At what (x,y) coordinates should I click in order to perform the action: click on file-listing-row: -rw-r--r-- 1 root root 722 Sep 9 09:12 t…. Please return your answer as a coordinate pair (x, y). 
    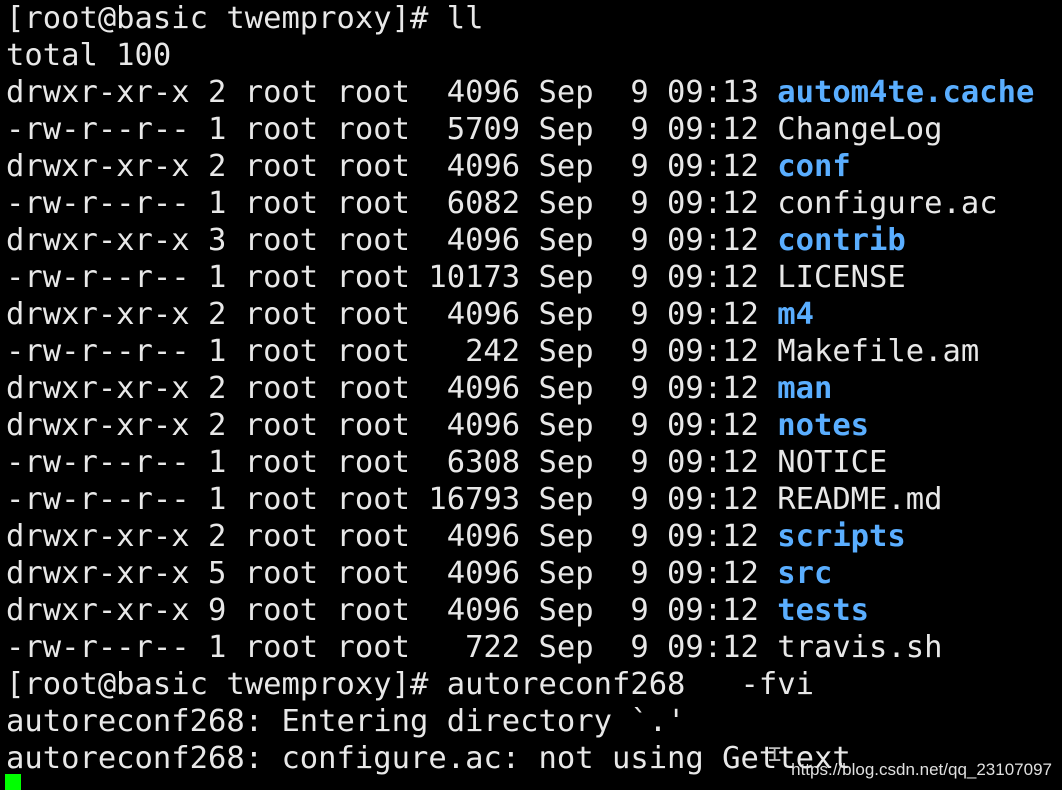
    Looking at the image, I should click on (474, 647).